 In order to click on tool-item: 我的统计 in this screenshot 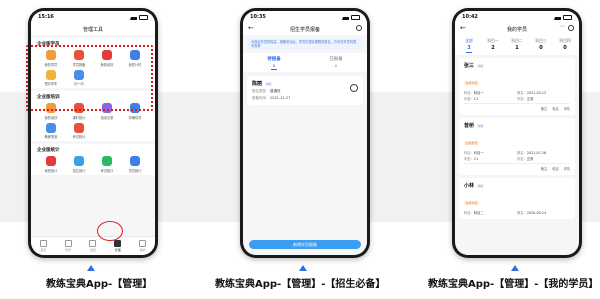, I will do `click(51, 164)`.